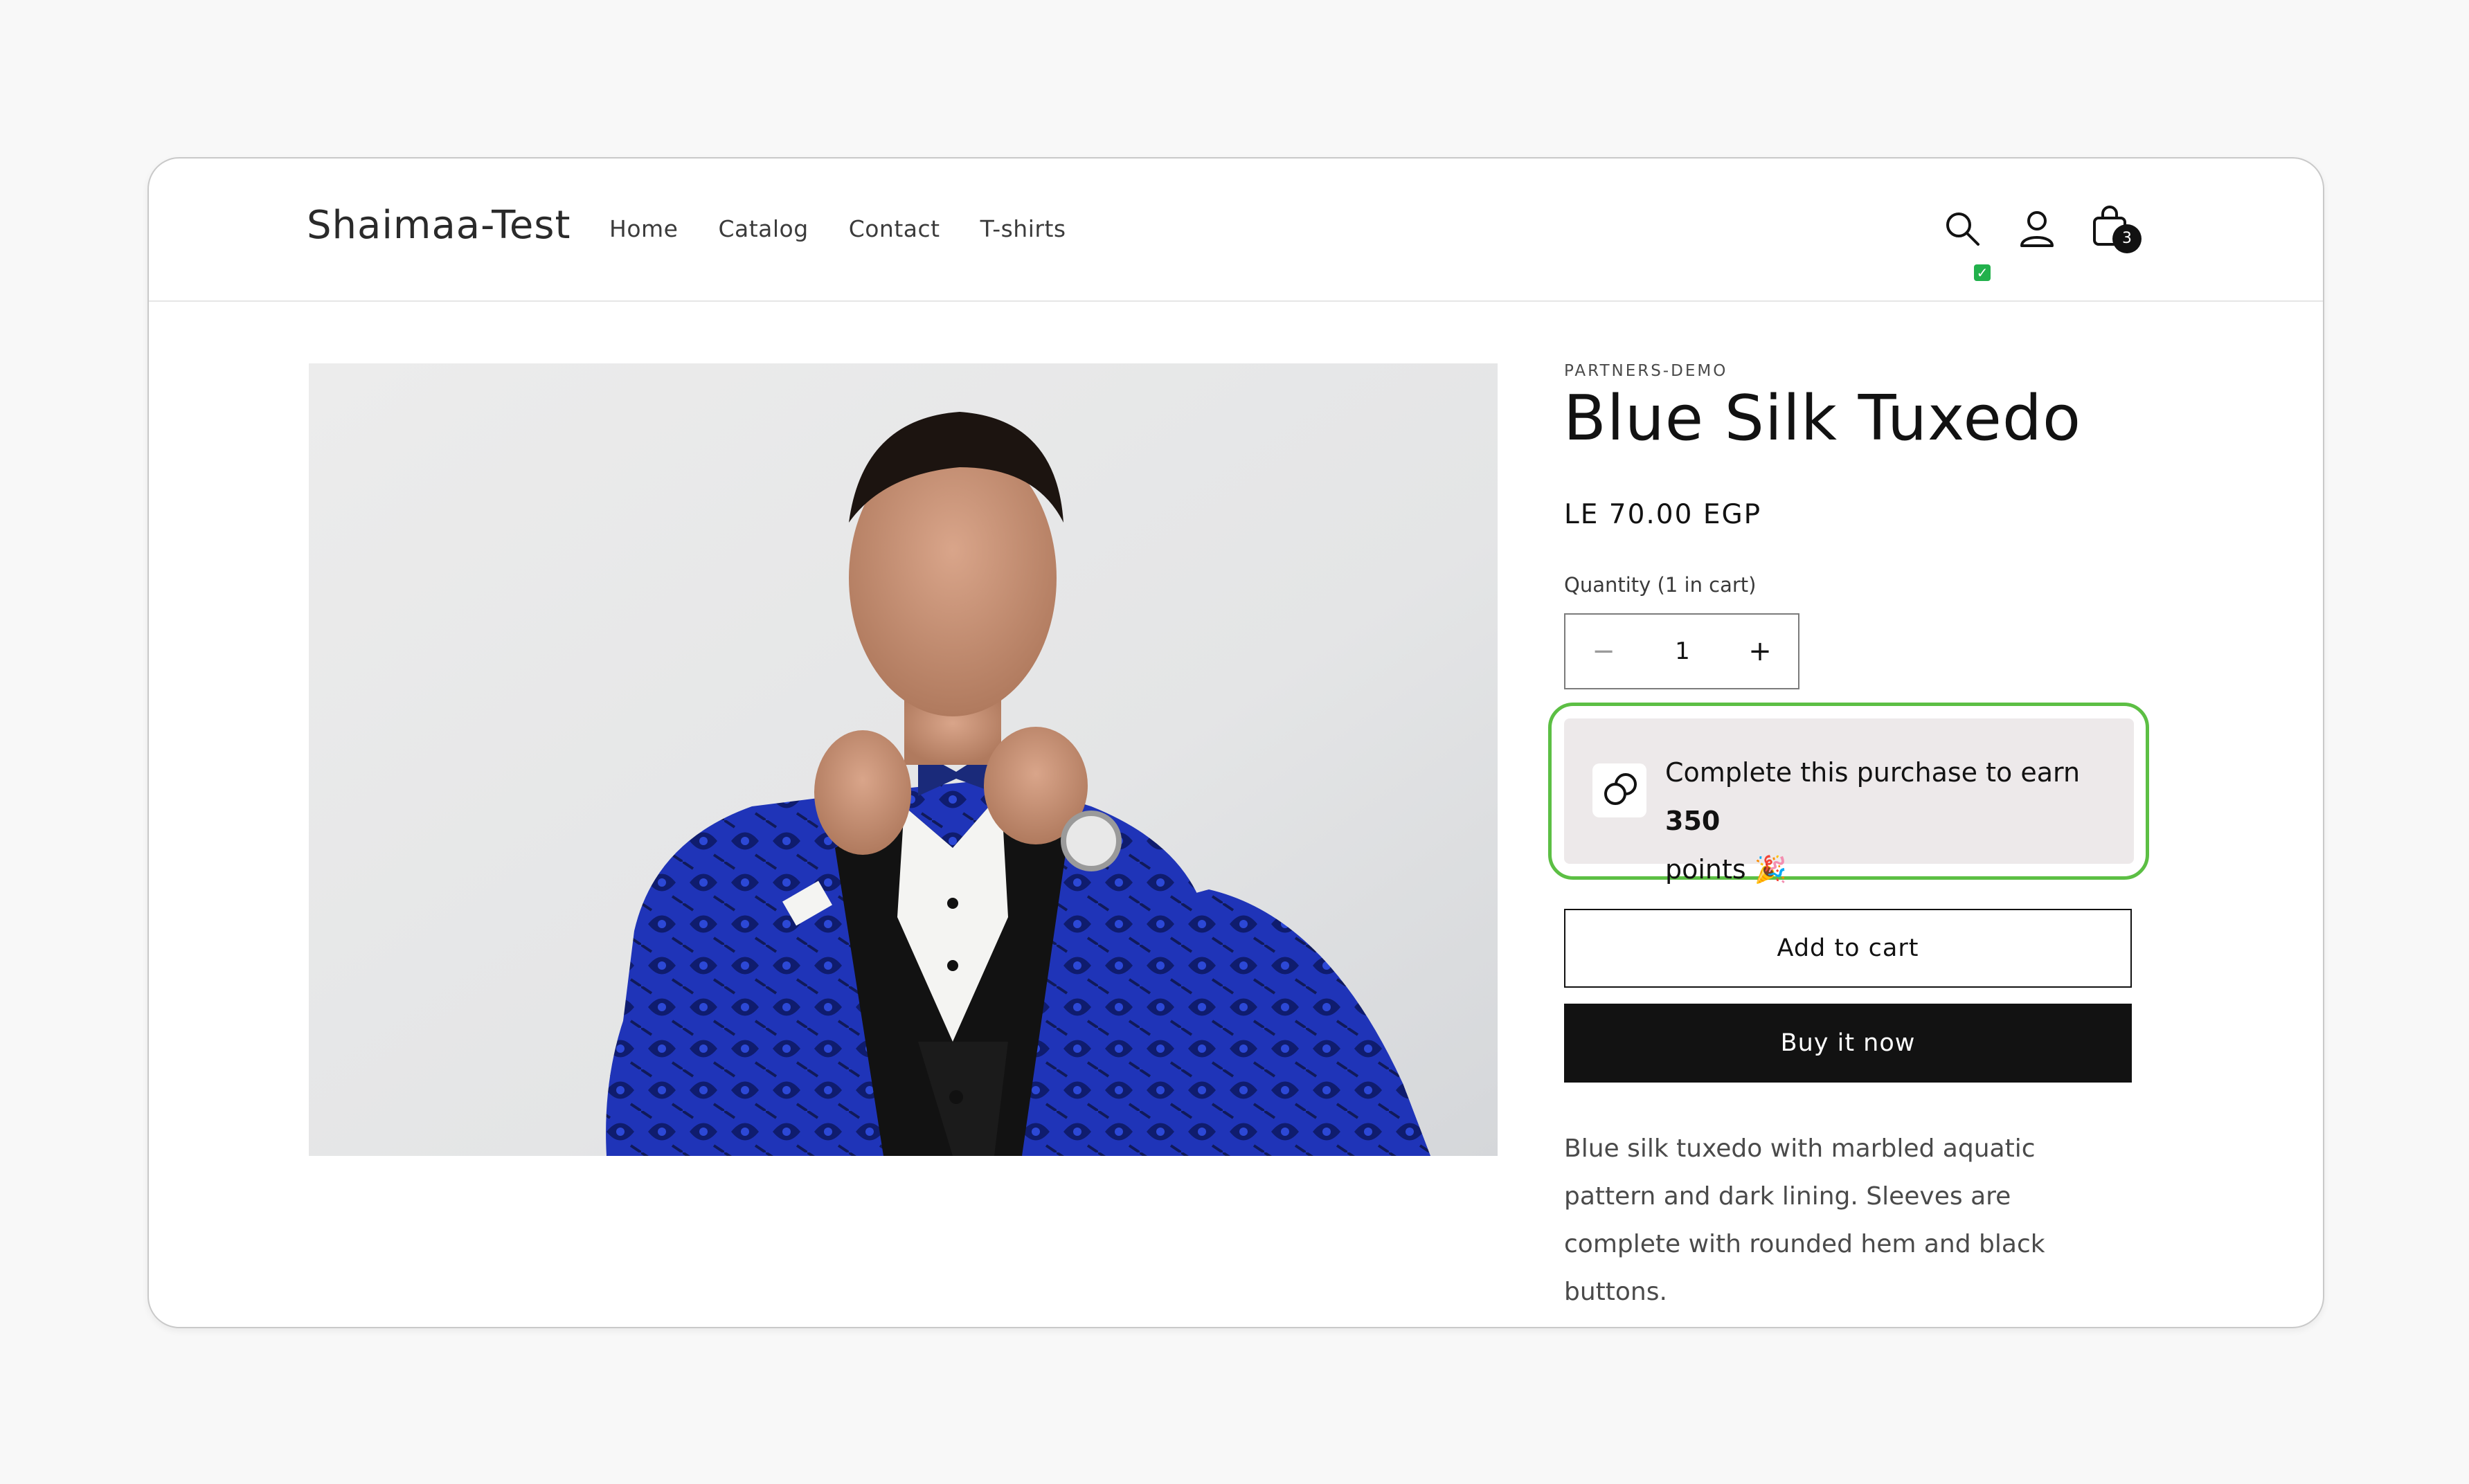 The width and height of the screenshot is (2469, 1484). What do you see at coordinates (644, 228) in the screenshot?
I see `nav-home: Home` at bounding box center [644, 228].